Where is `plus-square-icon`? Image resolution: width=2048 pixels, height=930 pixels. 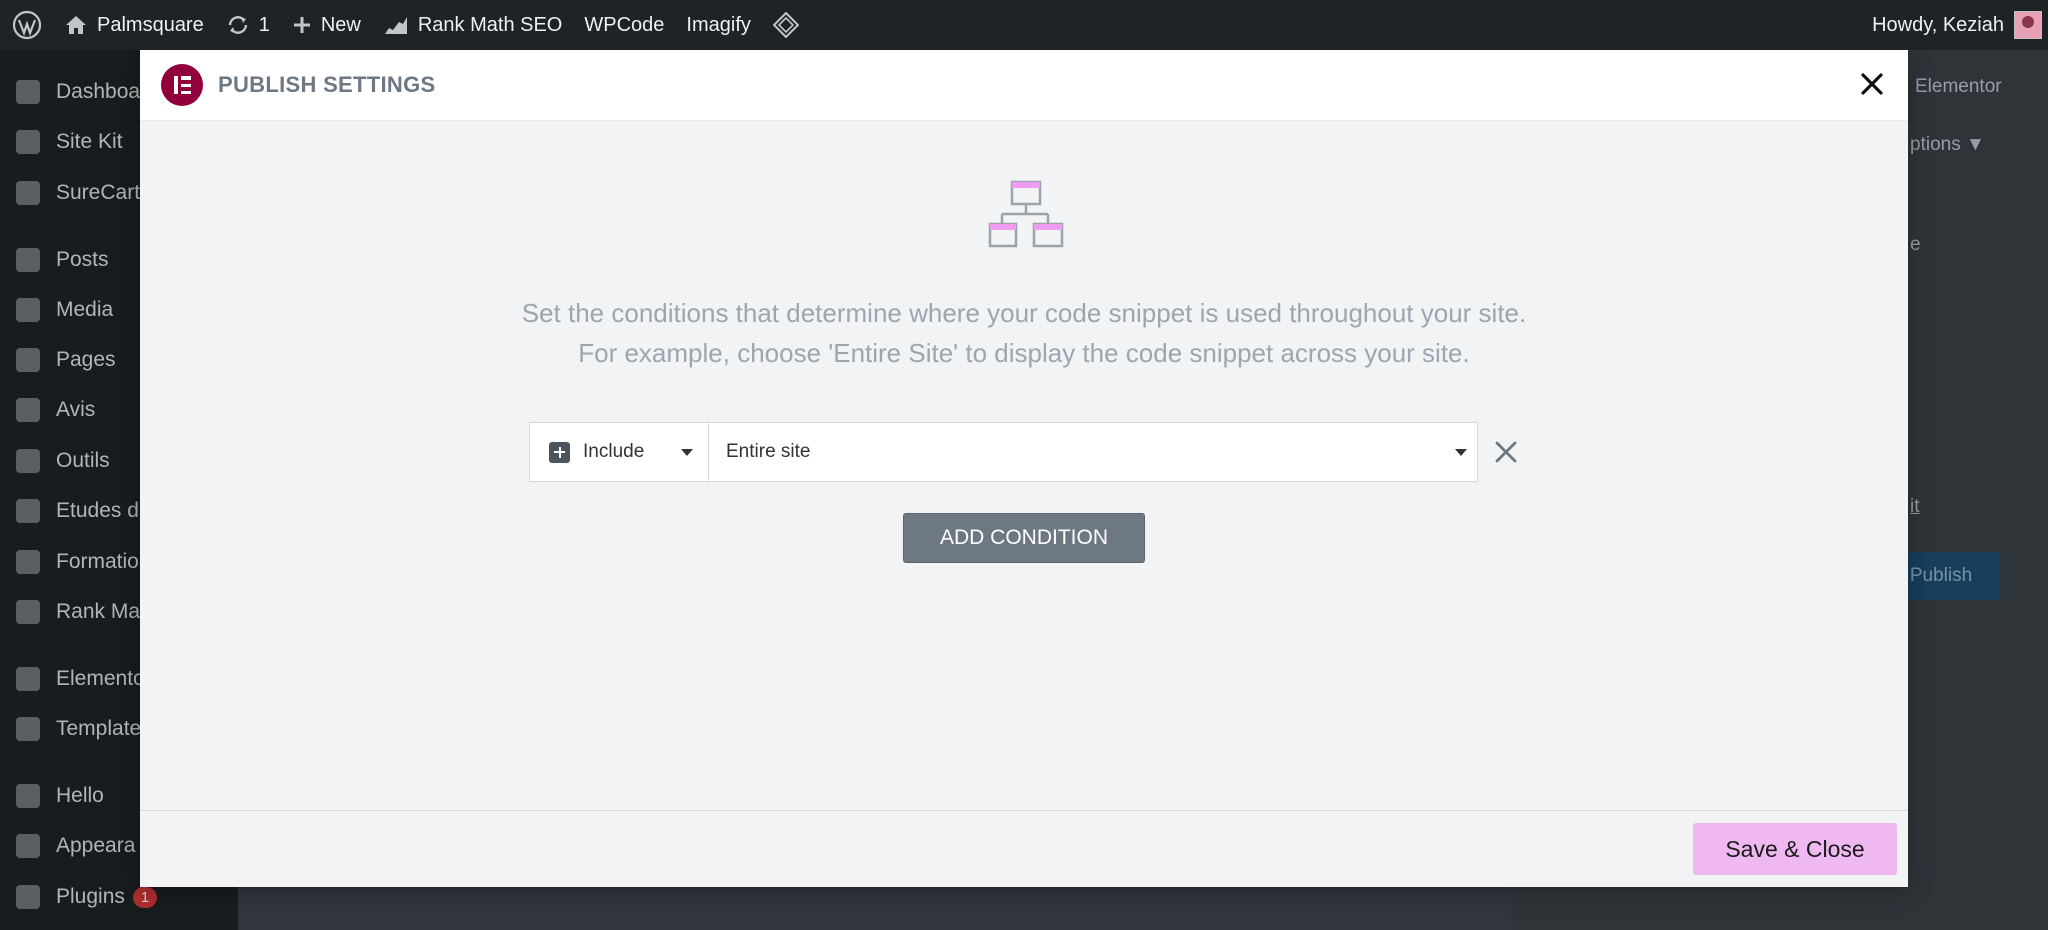
plus-square-icon is located at coordinates (559, 452).